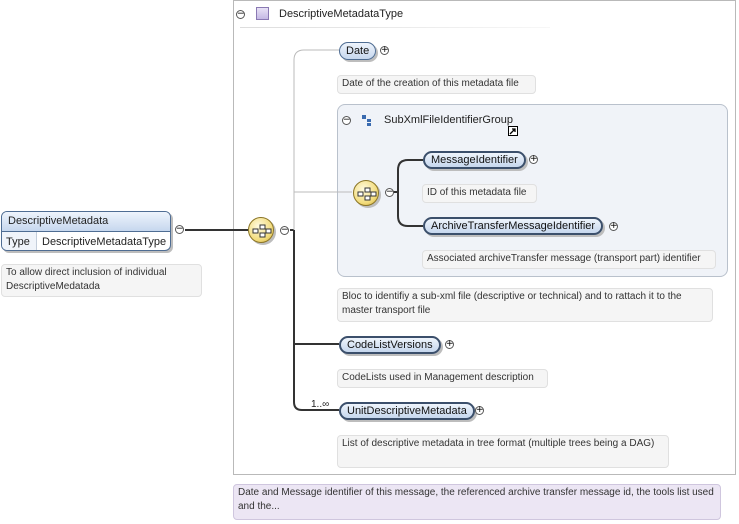 The height and width of the screenshot is (524, 739). Describe the element at coordinates (613, 226) in the screenshot. I see `expand-archive-transfer-icon: +` at that location.